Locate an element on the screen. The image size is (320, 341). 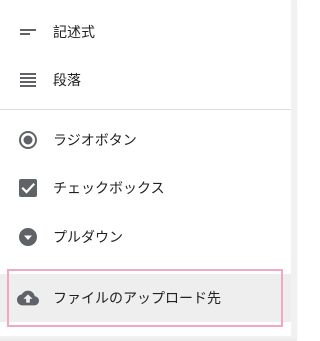
dropdown-icon is located at coordinates (28, 237).